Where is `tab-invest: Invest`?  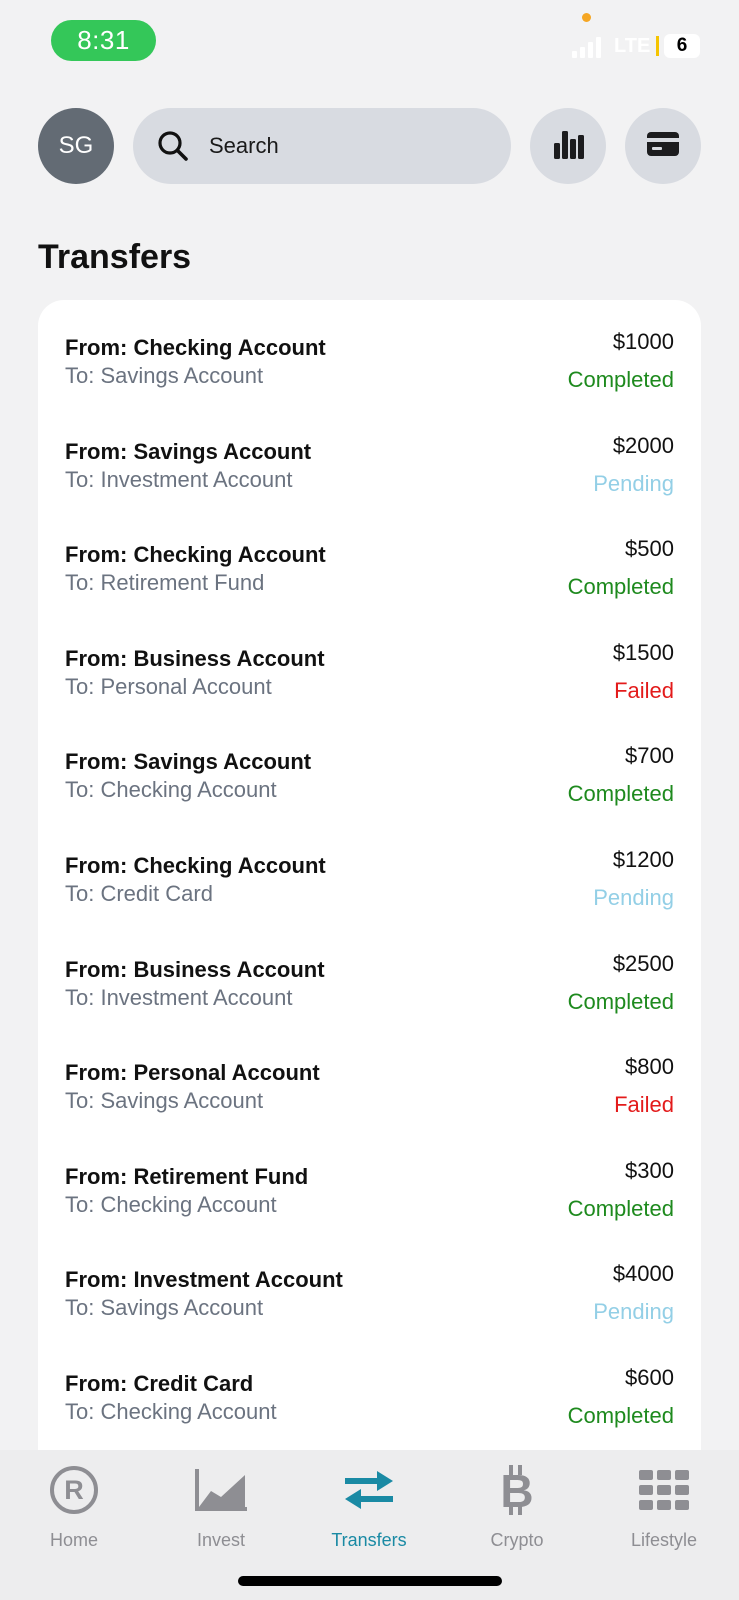
tab-invest: Invest is located at coordinates (221, 1505).